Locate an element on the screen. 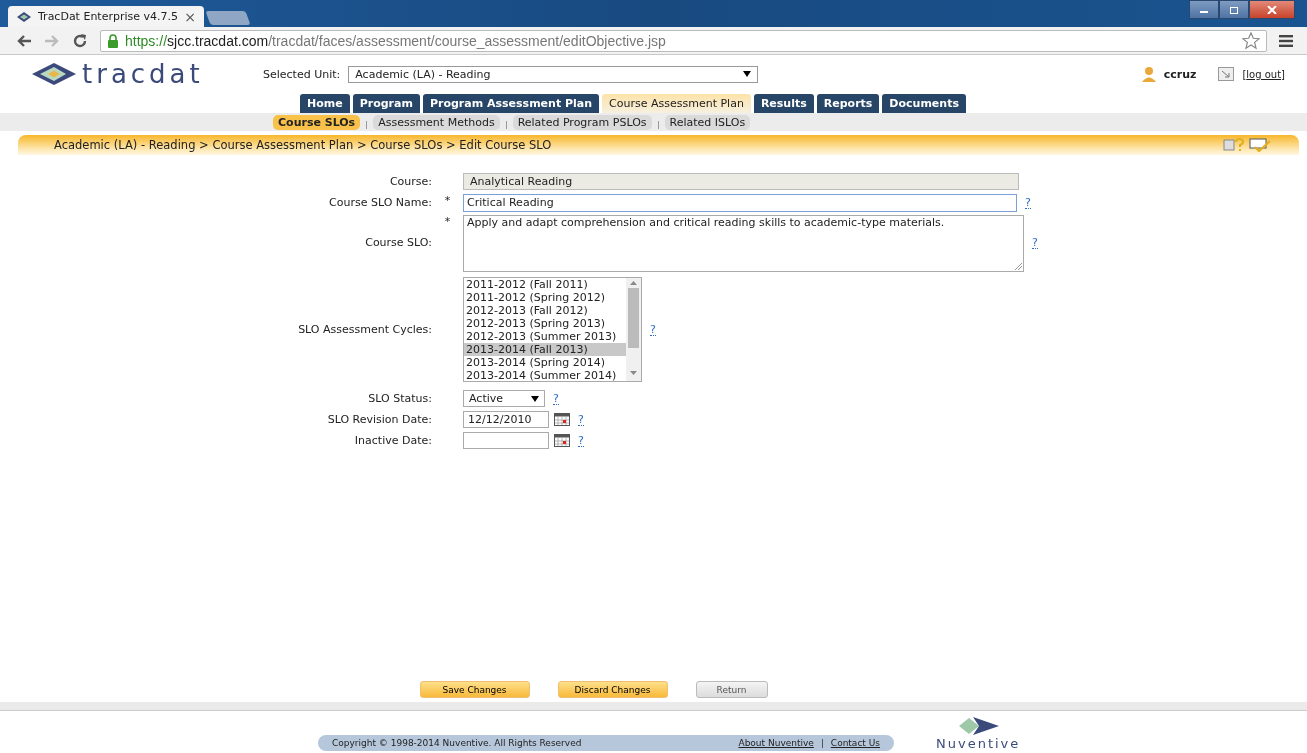 The height and width of the screenshot is (753, 1307). tab-title: TracDat Enterprise v4.7.5 is located at coordinates (108, 16).